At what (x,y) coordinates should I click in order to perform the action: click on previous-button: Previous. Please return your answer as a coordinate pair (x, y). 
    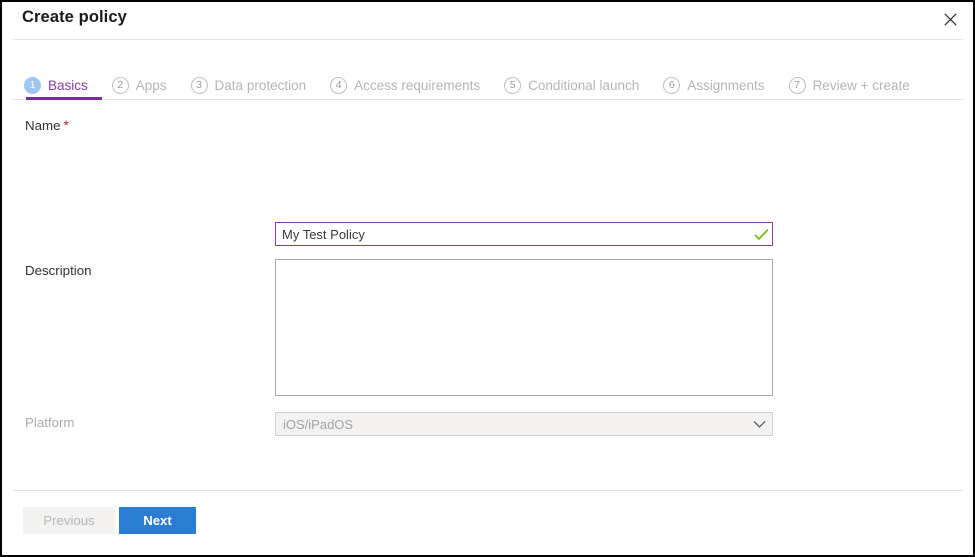
    Looking at the image, I should click on (69, 520).